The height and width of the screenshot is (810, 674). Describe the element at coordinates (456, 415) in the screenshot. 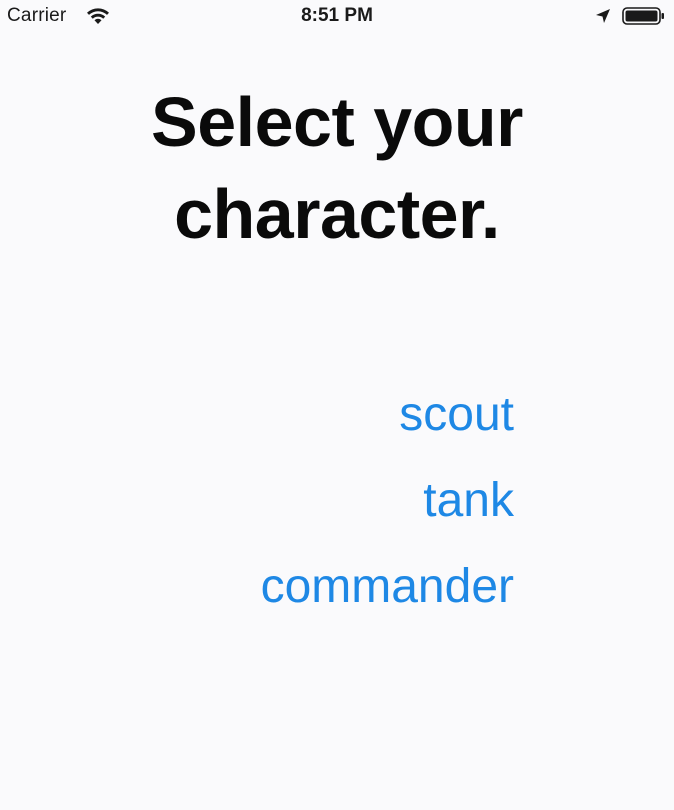

I see `scout-button: scout` at that location.